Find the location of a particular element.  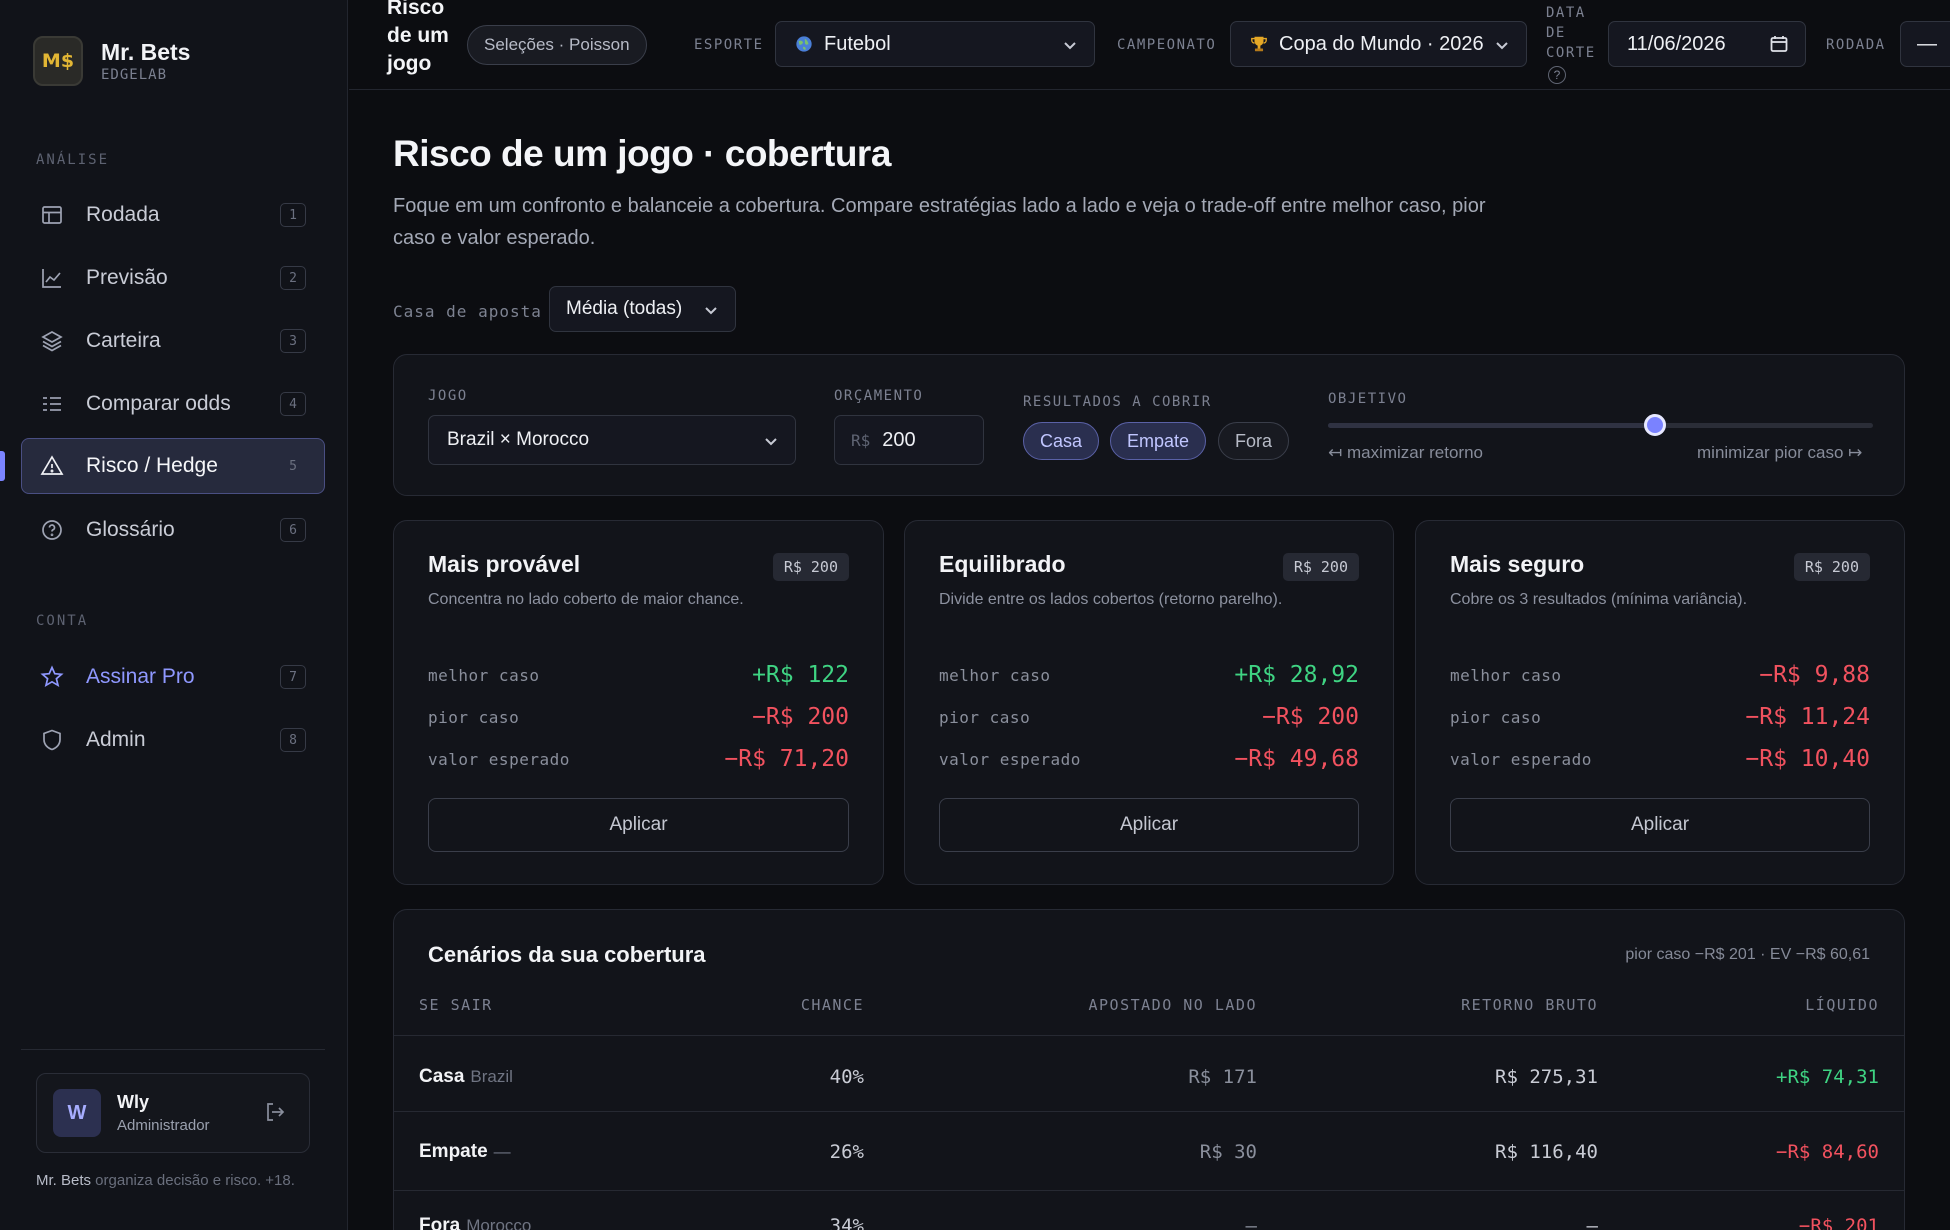

bookmaker-select: Média (todas) is located at coordinates (642, 309).